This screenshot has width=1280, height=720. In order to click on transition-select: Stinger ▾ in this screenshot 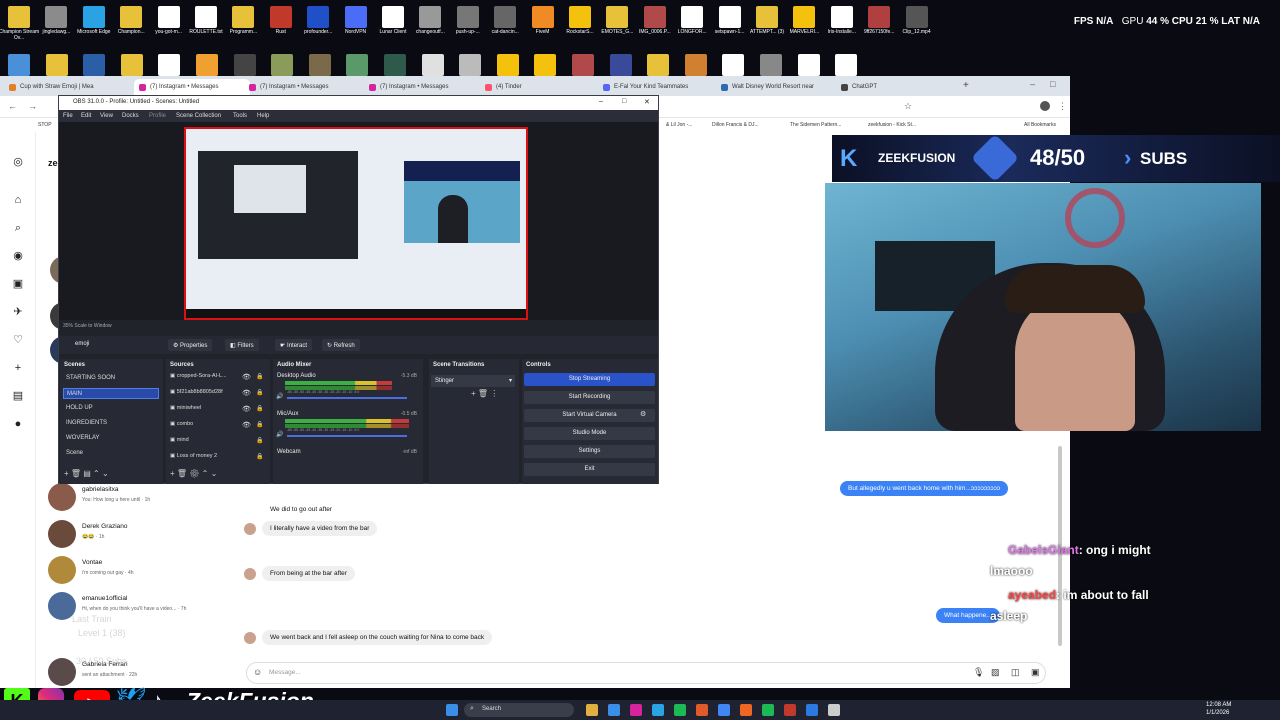, I will do `click(473, 381)`.